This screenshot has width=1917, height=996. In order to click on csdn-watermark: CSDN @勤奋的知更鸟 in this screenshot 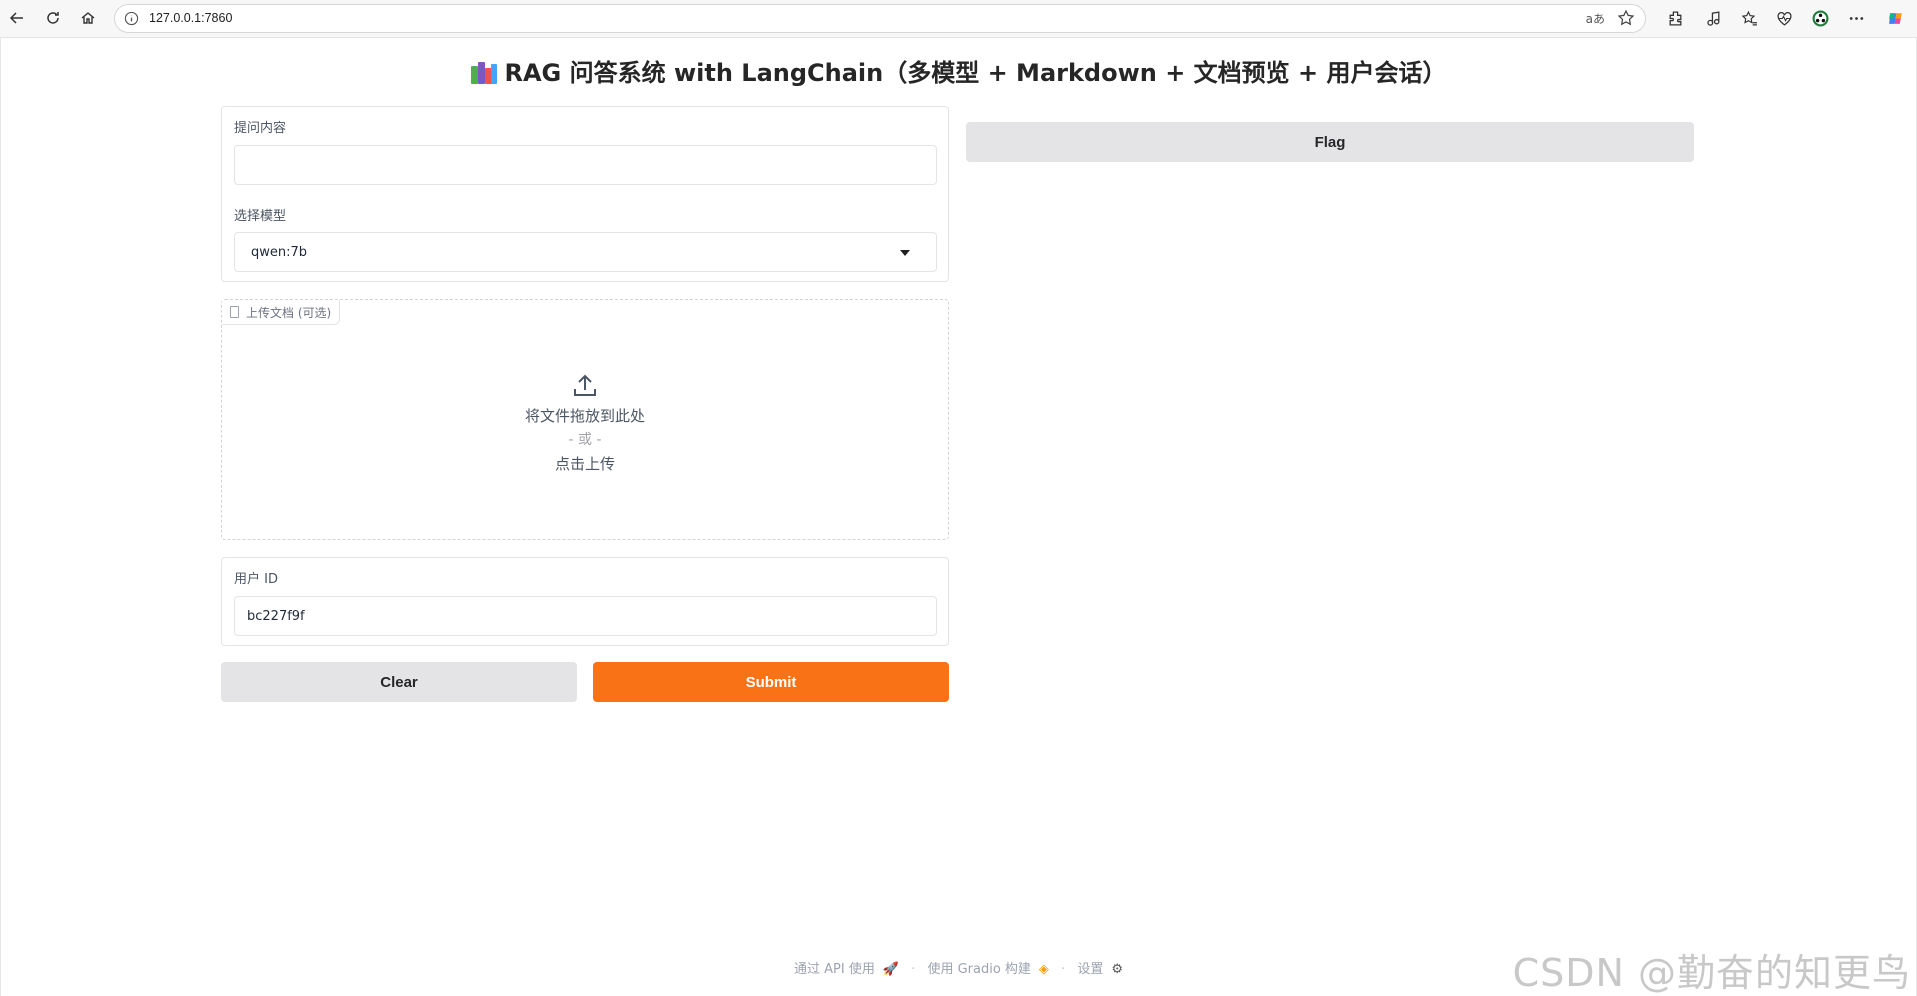, I will do `click(1711, 973)`.